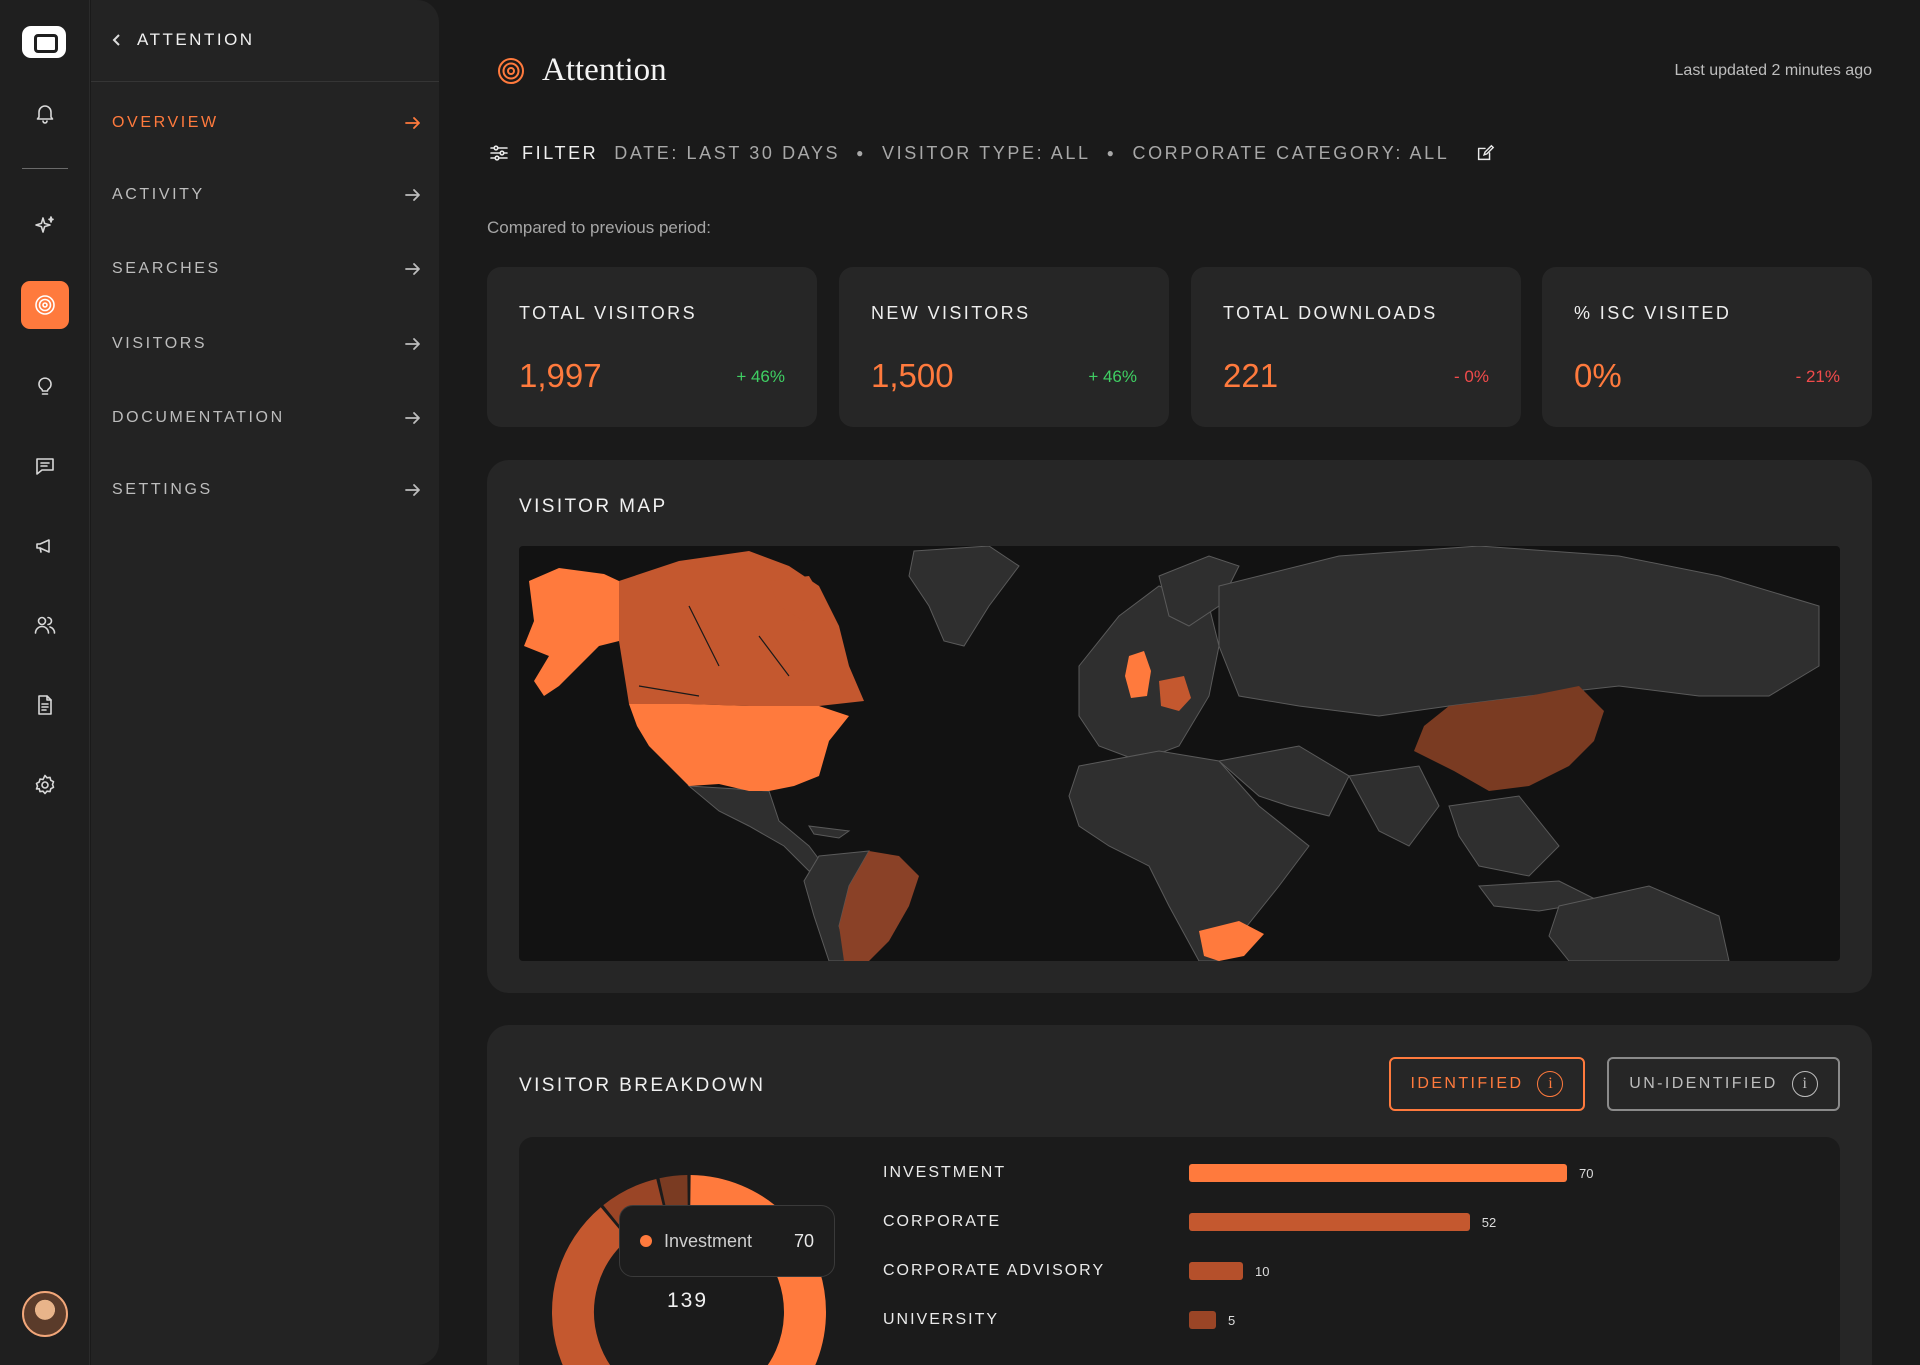 This screenshot has height=1365, width=1920. Describe the element at coordinates (1059, 1320) in the screenshot. I see `bar-row: UNIVERSITY 5` at that location.